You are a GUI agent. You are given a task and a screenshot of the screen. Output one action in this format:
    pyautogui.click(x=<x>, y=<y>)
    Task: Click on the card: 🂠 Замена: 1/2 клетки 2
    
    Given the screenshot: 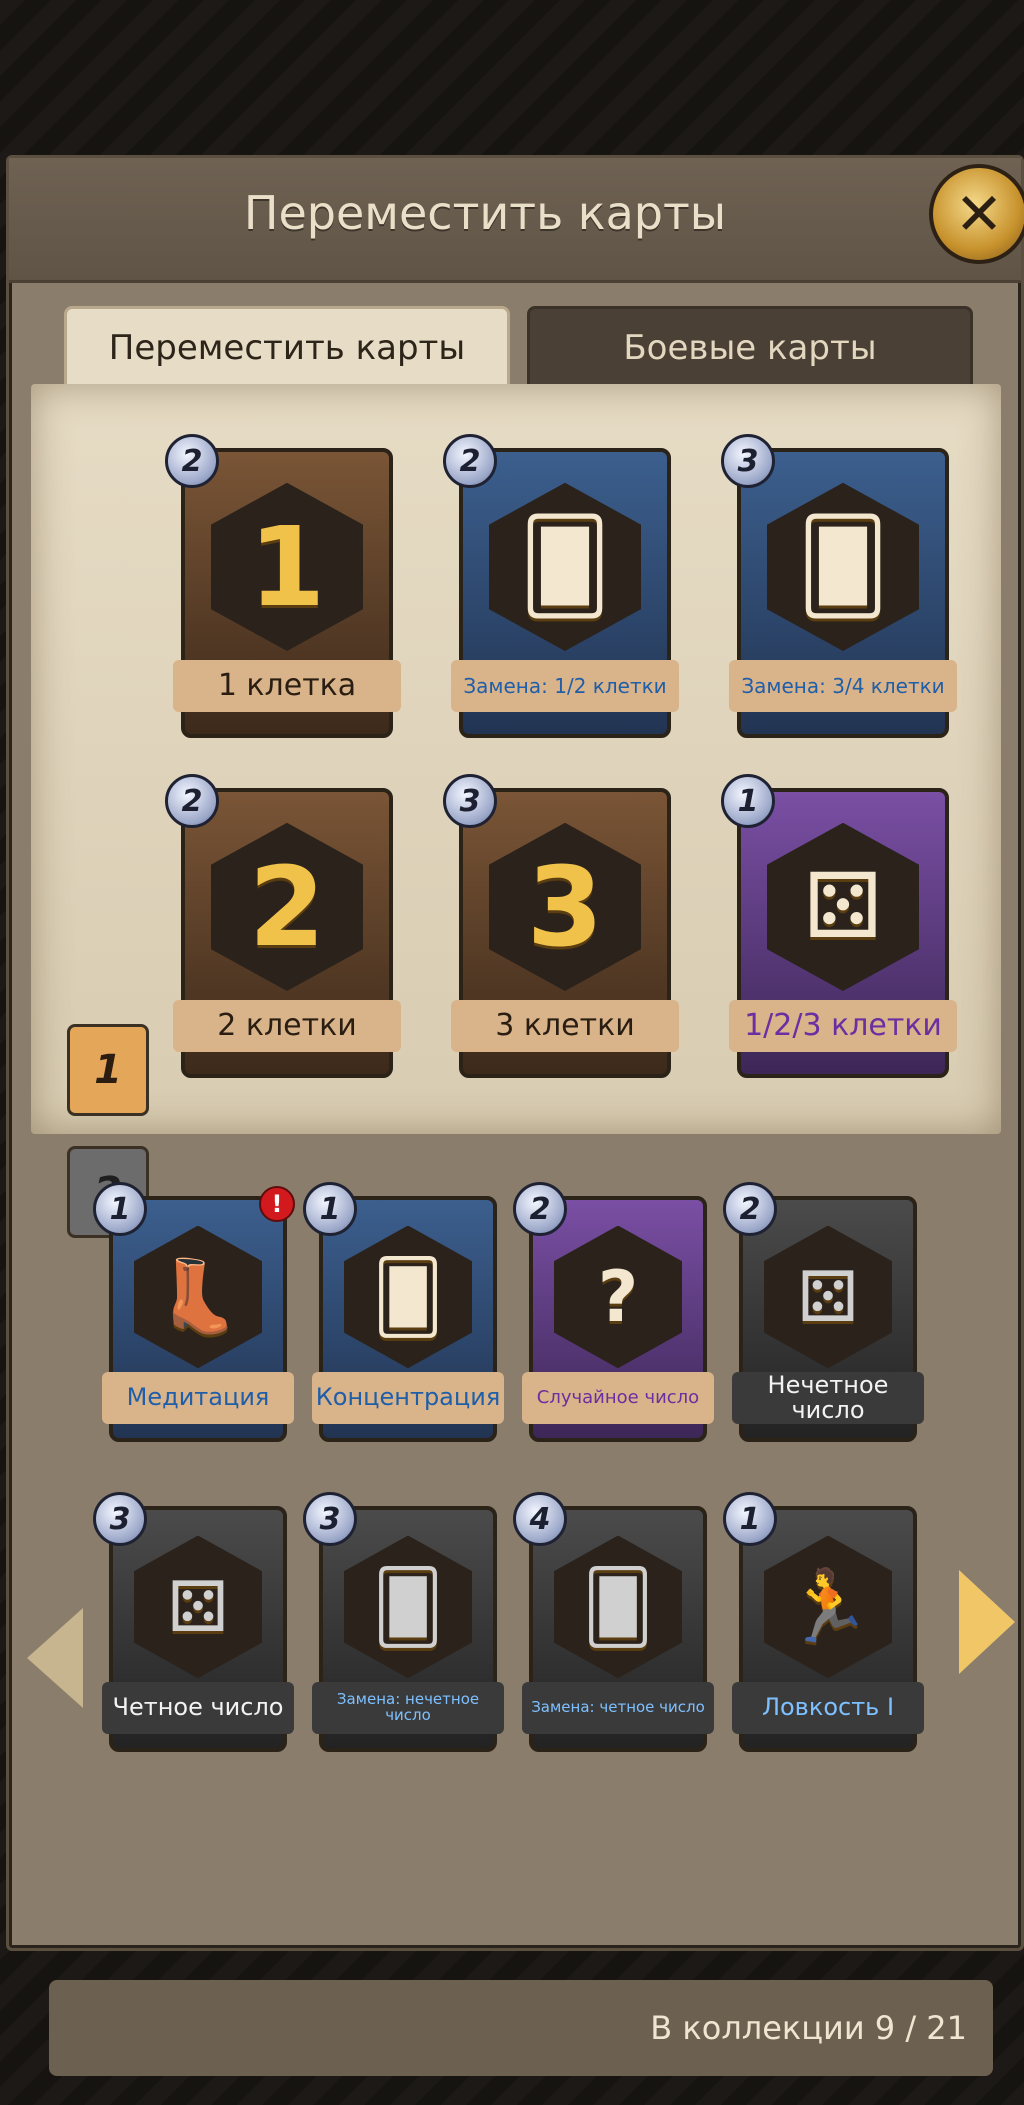 What is the action you would take?
    pyautogui.click(x=561, y=586)
    